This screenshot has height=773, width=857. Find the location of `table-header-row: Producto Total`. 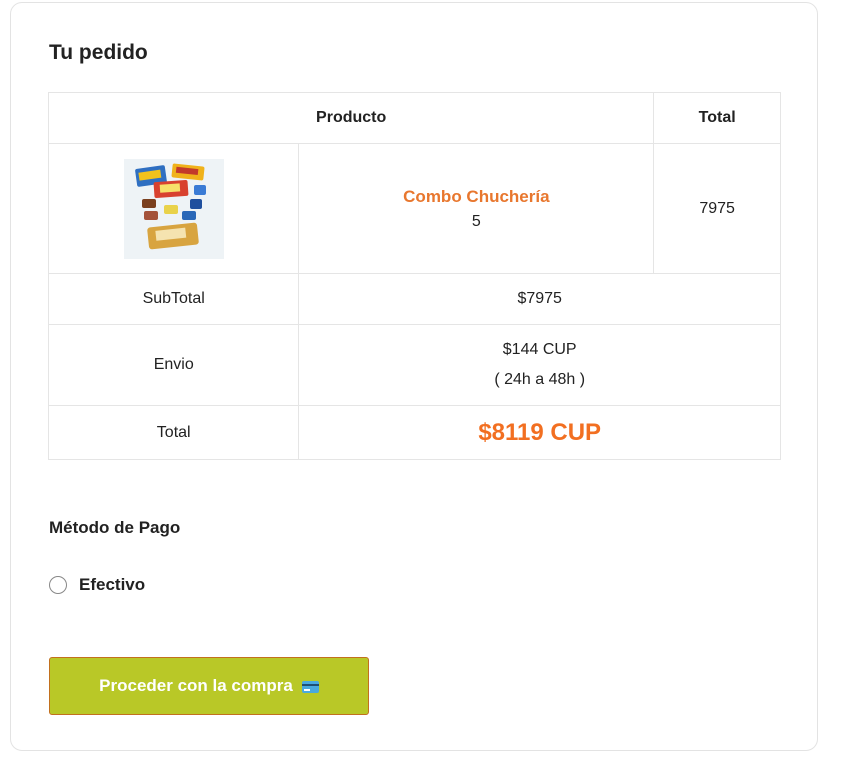

table-header-row: Producto Total is located at coordinates (414, 118).